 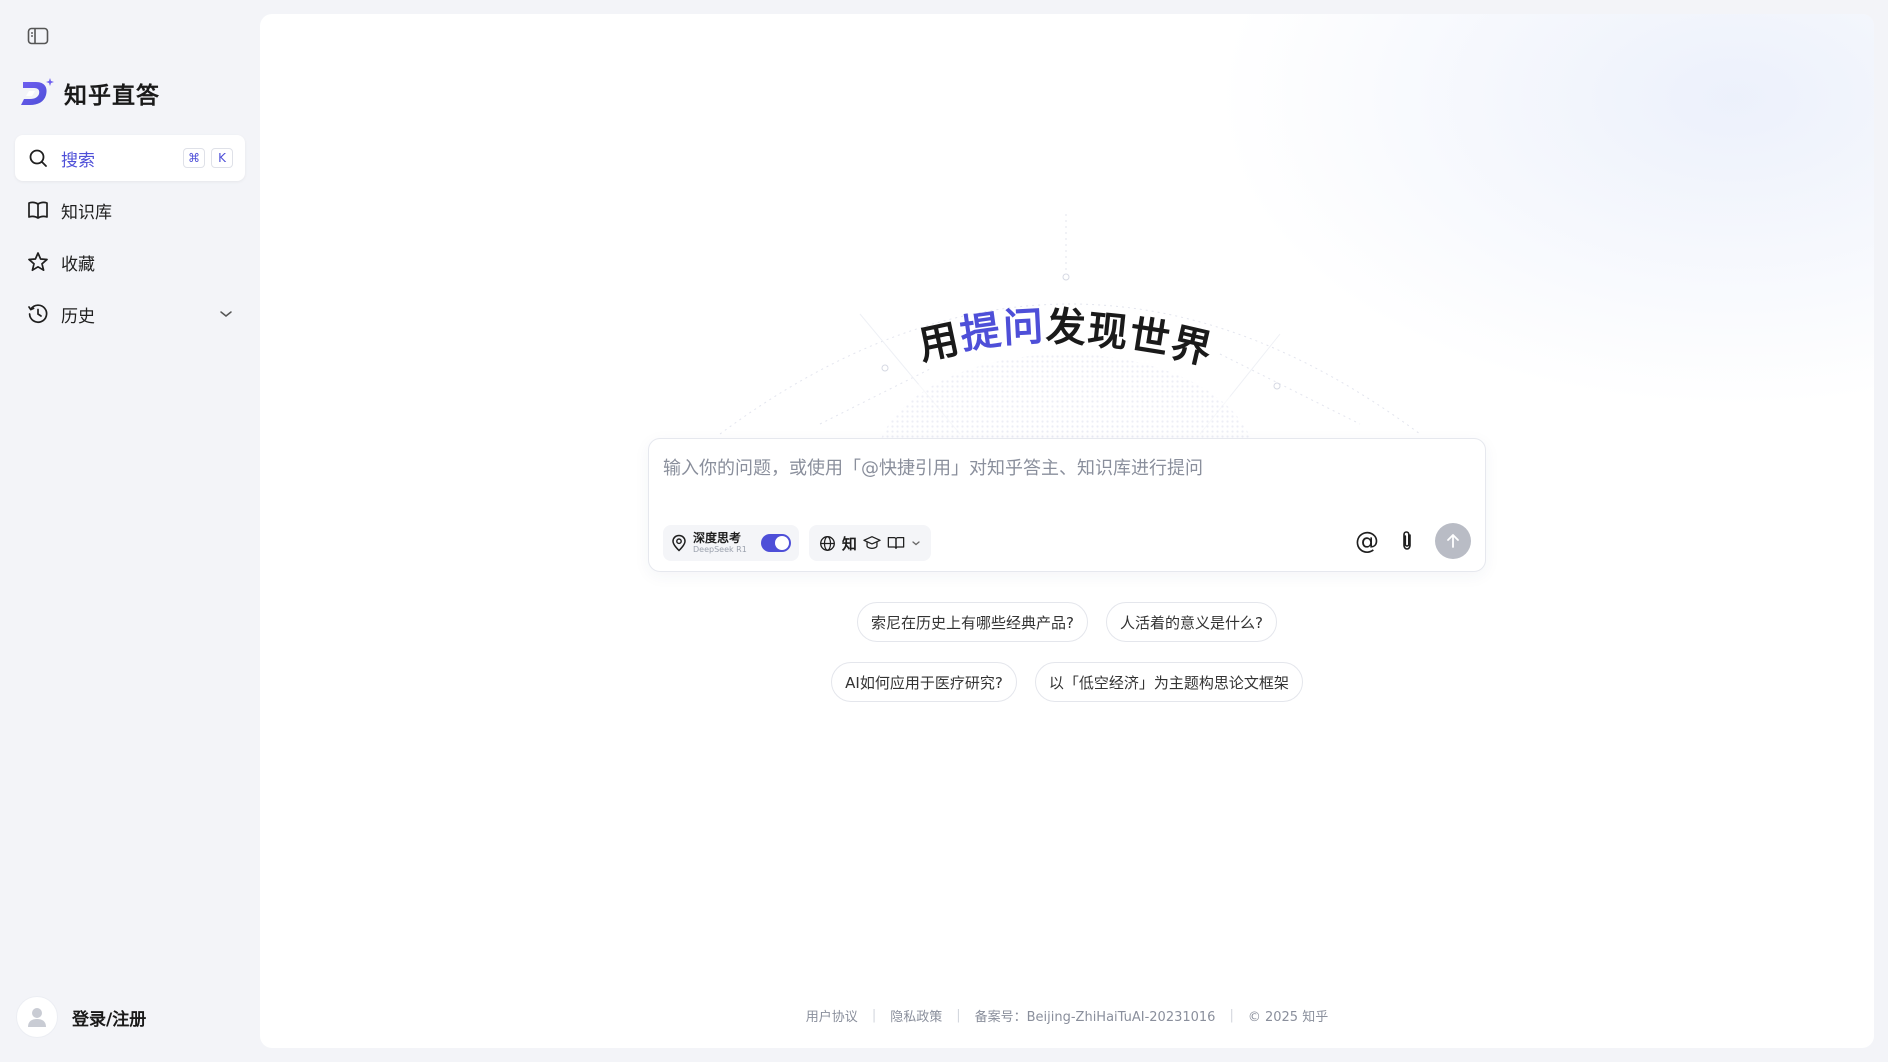 I want to click on composer-options: 深度思考 DeepSeek R1 知, so click(x=797, y=543).